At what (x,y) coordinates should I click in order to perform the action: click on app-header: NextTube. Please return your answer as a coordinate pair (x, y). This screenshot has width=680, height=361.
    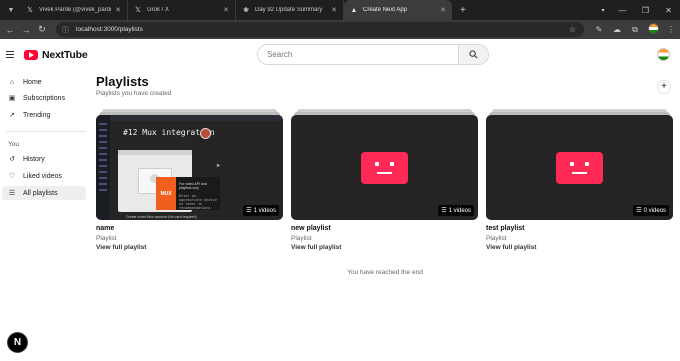
    Looking at the image, I should click on (340, 56).